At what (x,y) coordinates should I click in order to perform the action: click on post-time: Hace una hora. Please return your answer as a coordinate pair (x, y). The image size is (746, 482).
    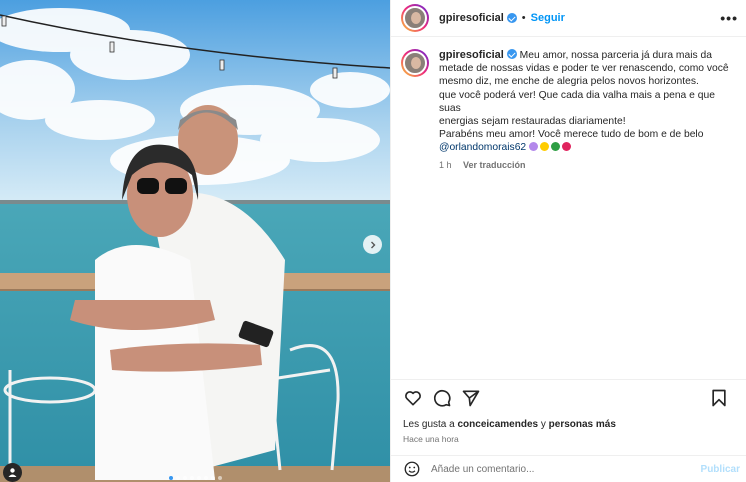
    Looking at the image, I should click on (431, 439).